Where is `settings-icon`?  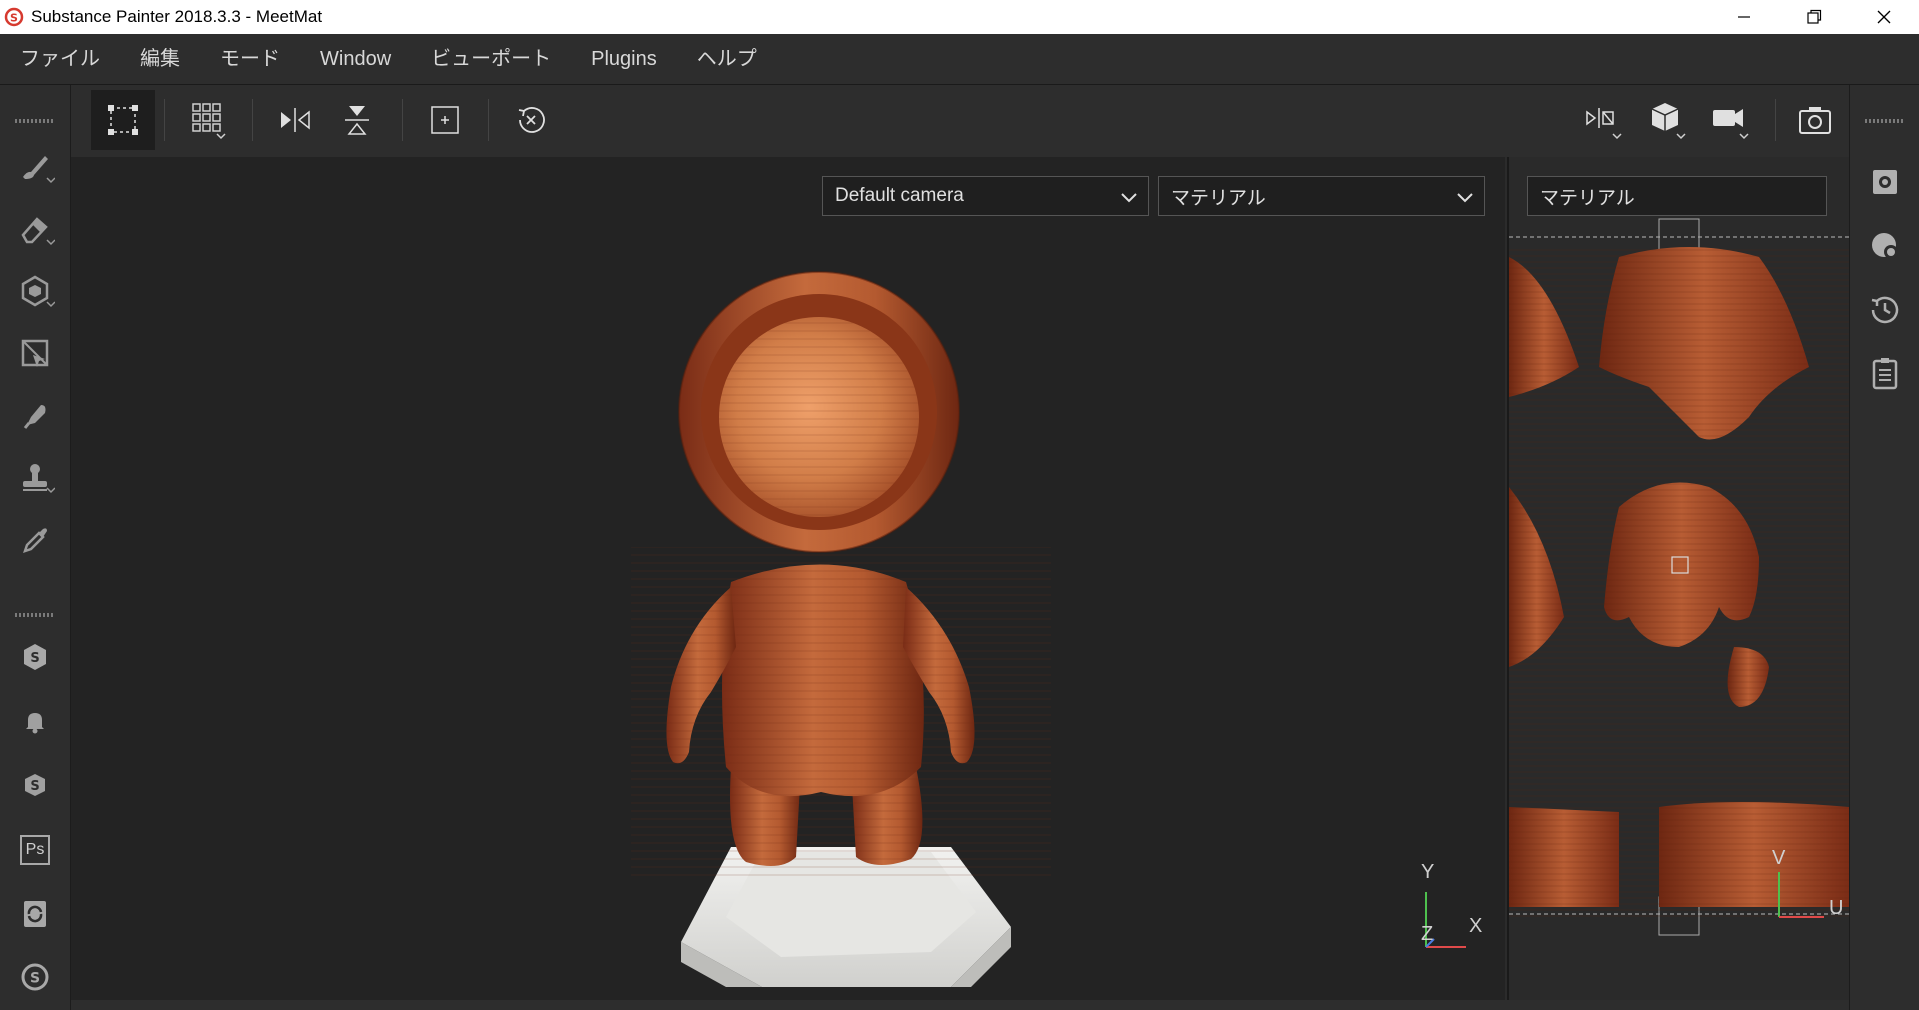 settings-icon is located at coordinates (1885, 182).